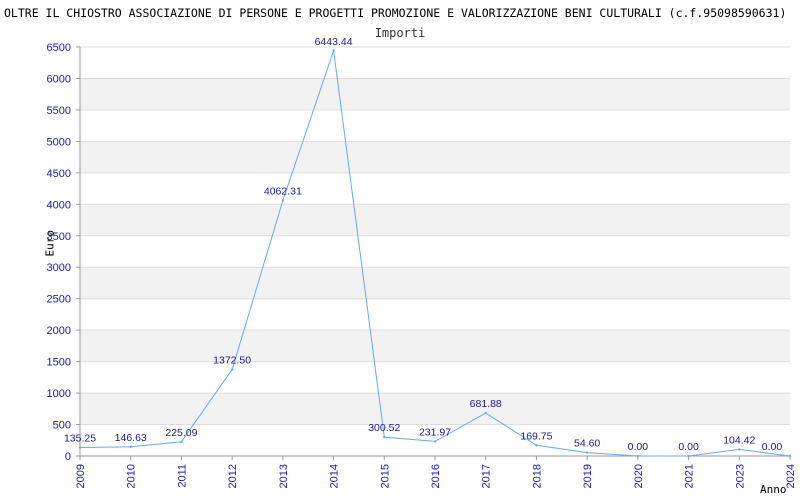 The height and width of the screenshot is (500, 800). What do you see at coordinates (132, 476) in the screenshot?
I see `x-tick-label: 2010` at bounding box center [132, 476].